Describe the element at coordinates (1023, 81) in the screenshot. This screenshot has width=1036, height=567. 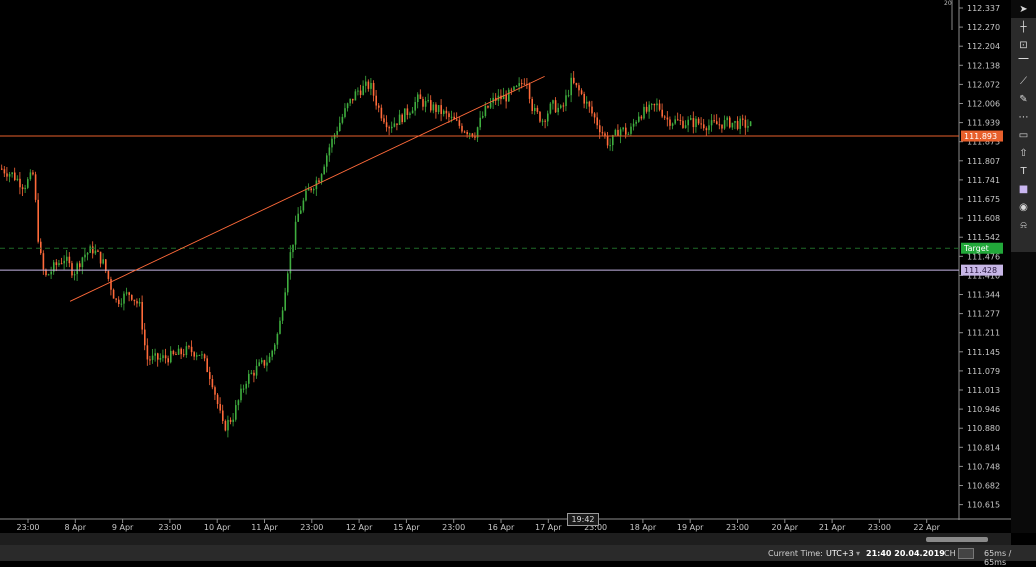
I see `draw-tools-icon: ⟋` at that location.